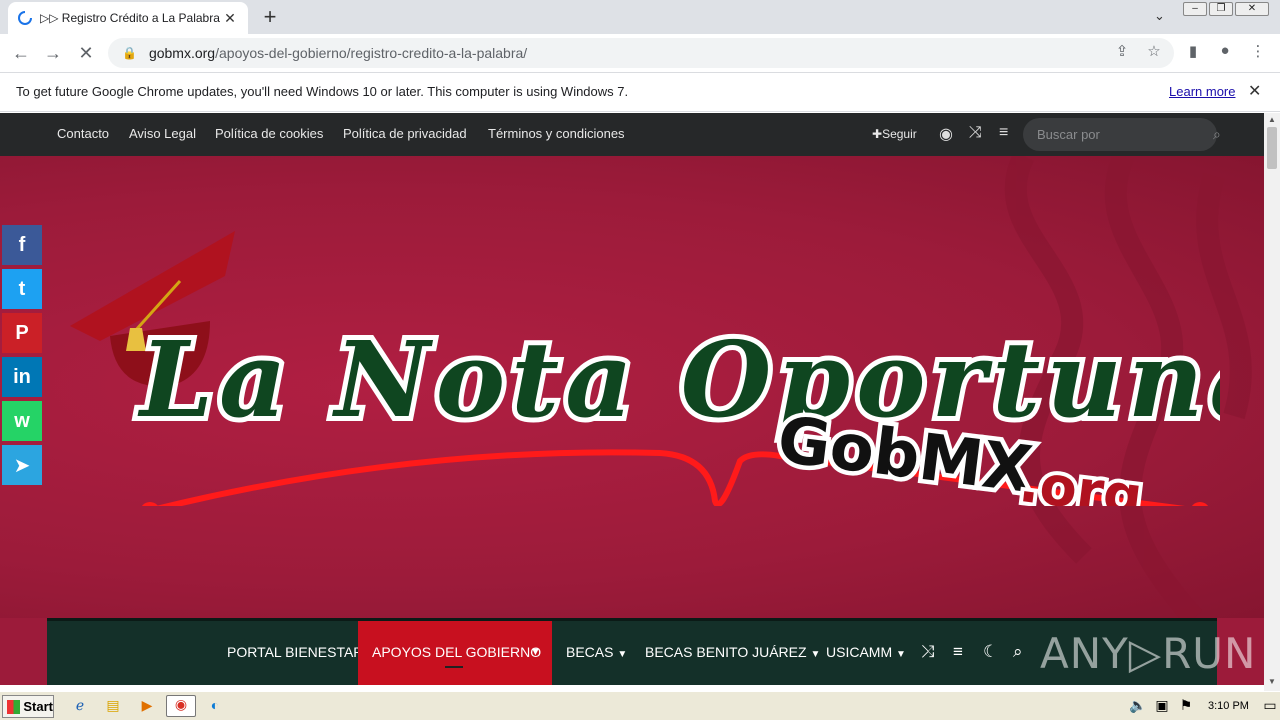  What do you see at coordinates (1138, 707) in the screenshot?
I see `volume-icon: 🔈` at bounding box center [1138, 707].